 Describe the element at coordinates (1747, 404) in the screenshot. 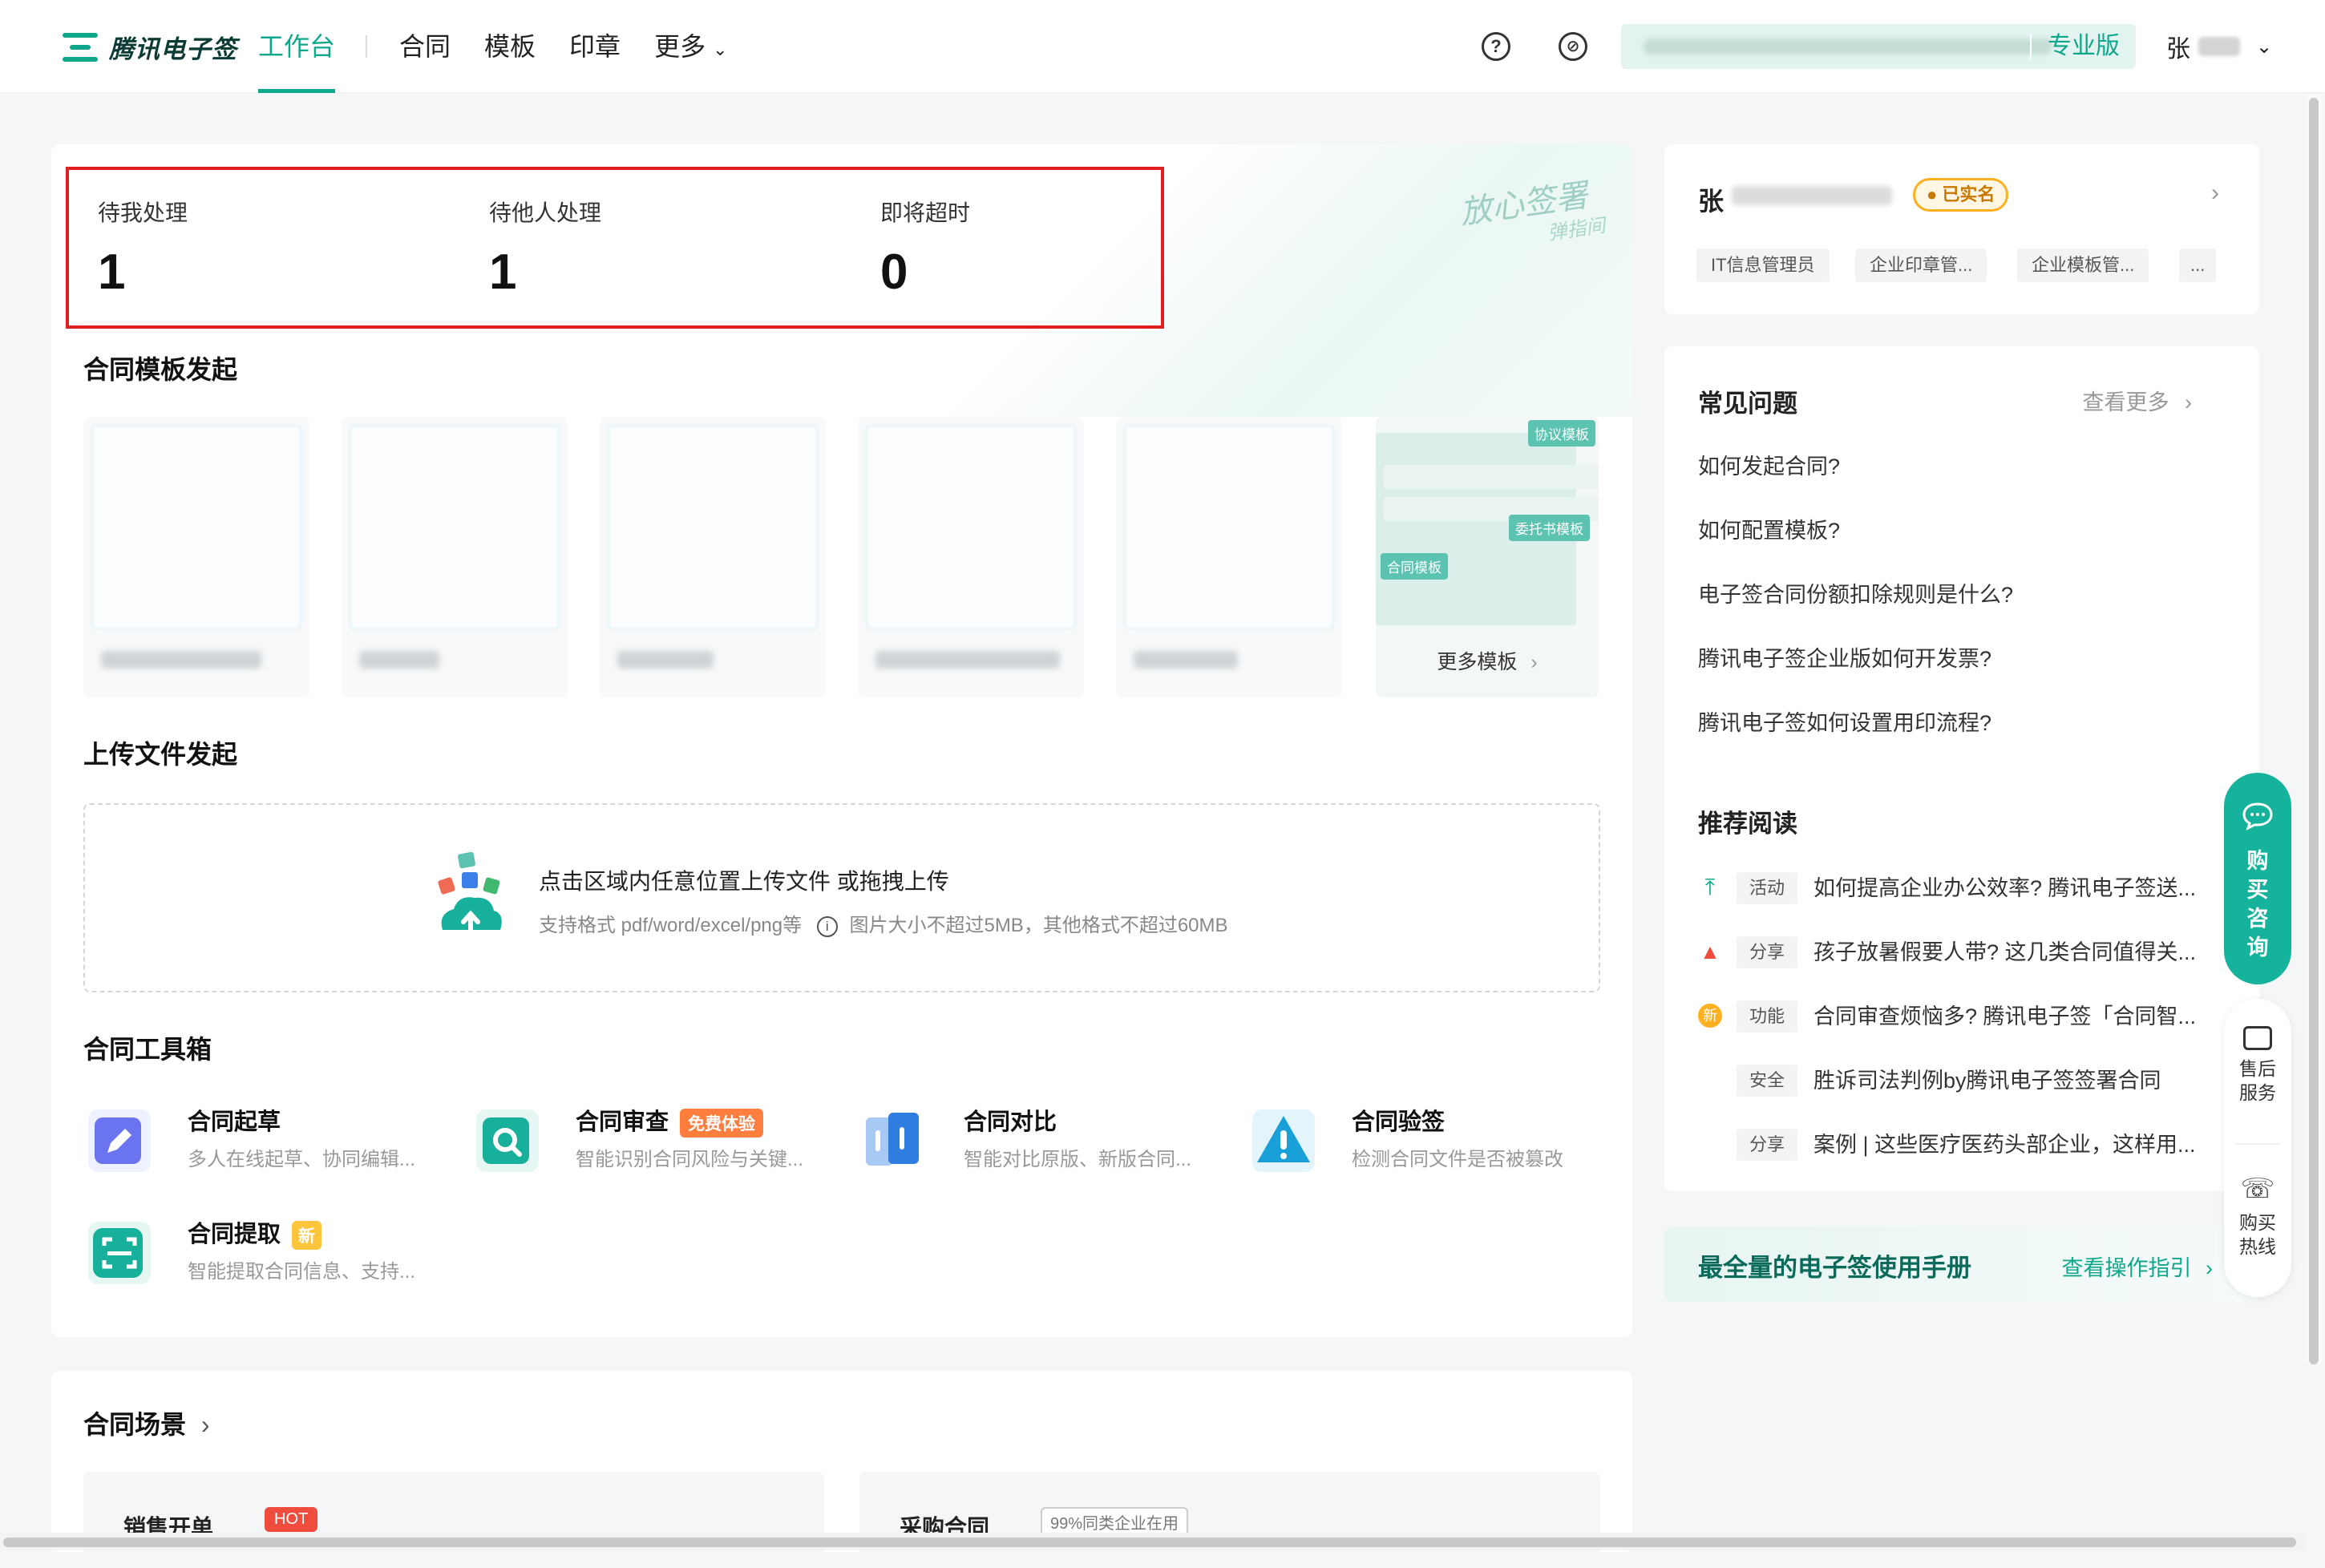

I see `faq-title: 常见问题` at that location.